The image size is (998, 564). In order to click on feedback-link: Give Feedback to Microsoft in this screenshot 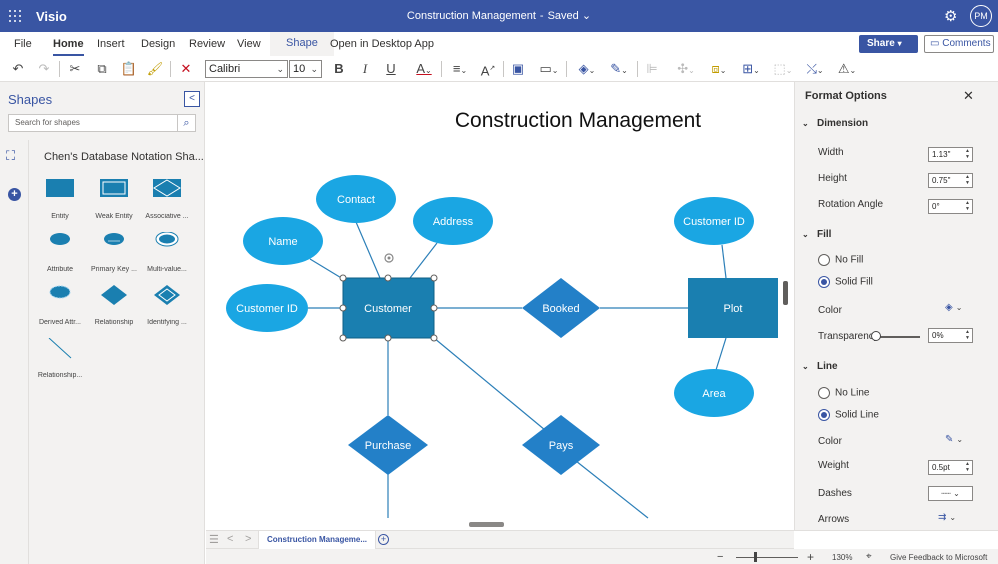, I will do `click(938, 557)`.